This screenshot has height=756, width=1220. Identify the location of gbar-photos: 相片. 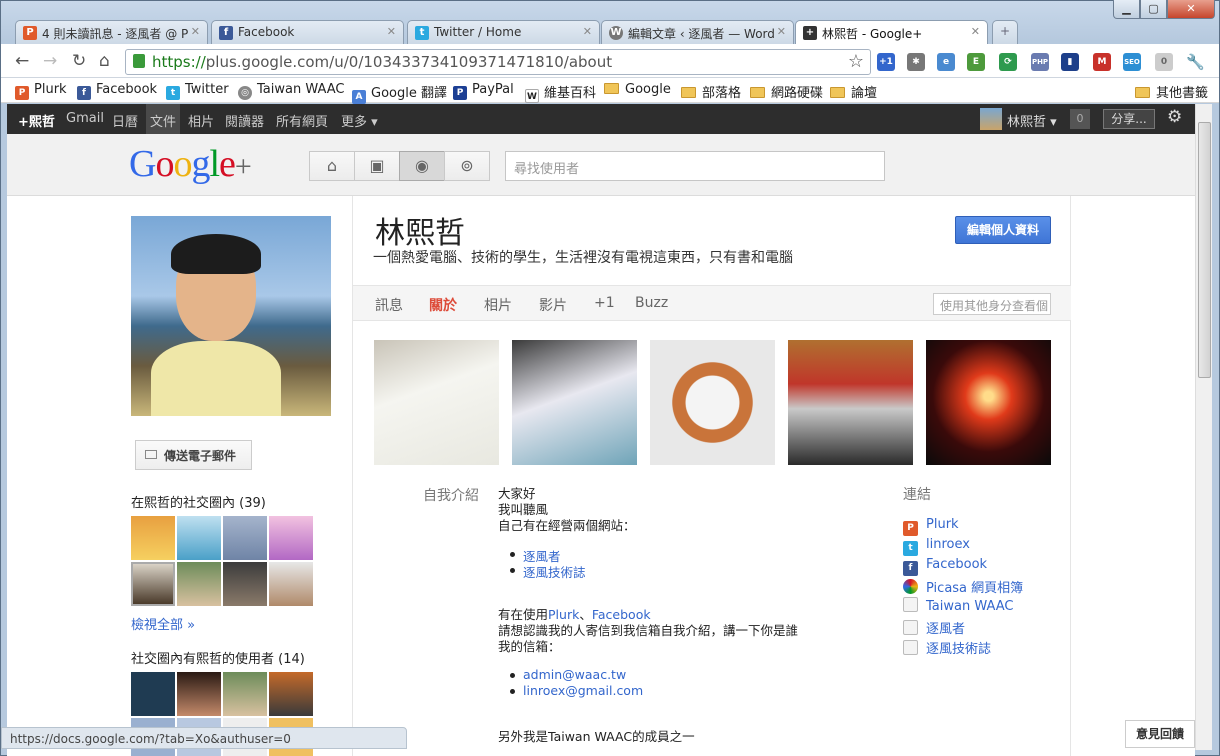
(201, 120).